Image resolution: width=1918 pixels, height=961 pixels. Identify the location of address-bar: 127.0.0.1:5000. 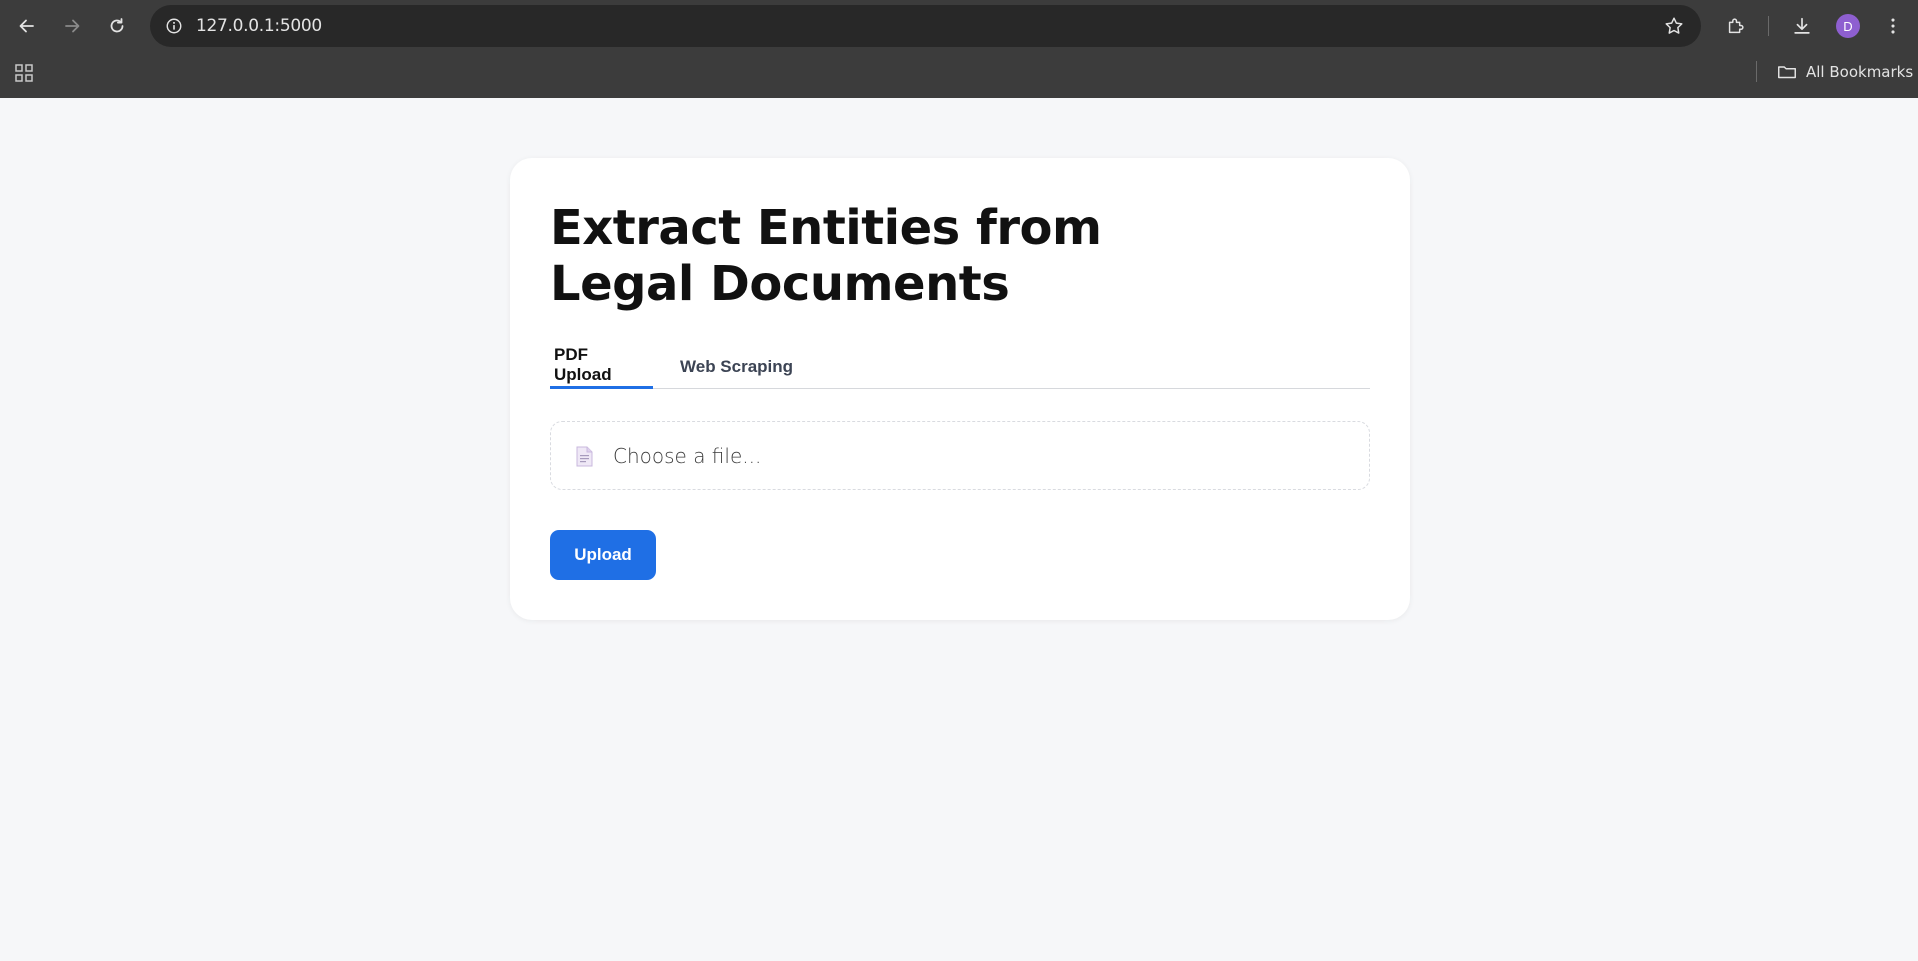
(925, 26).